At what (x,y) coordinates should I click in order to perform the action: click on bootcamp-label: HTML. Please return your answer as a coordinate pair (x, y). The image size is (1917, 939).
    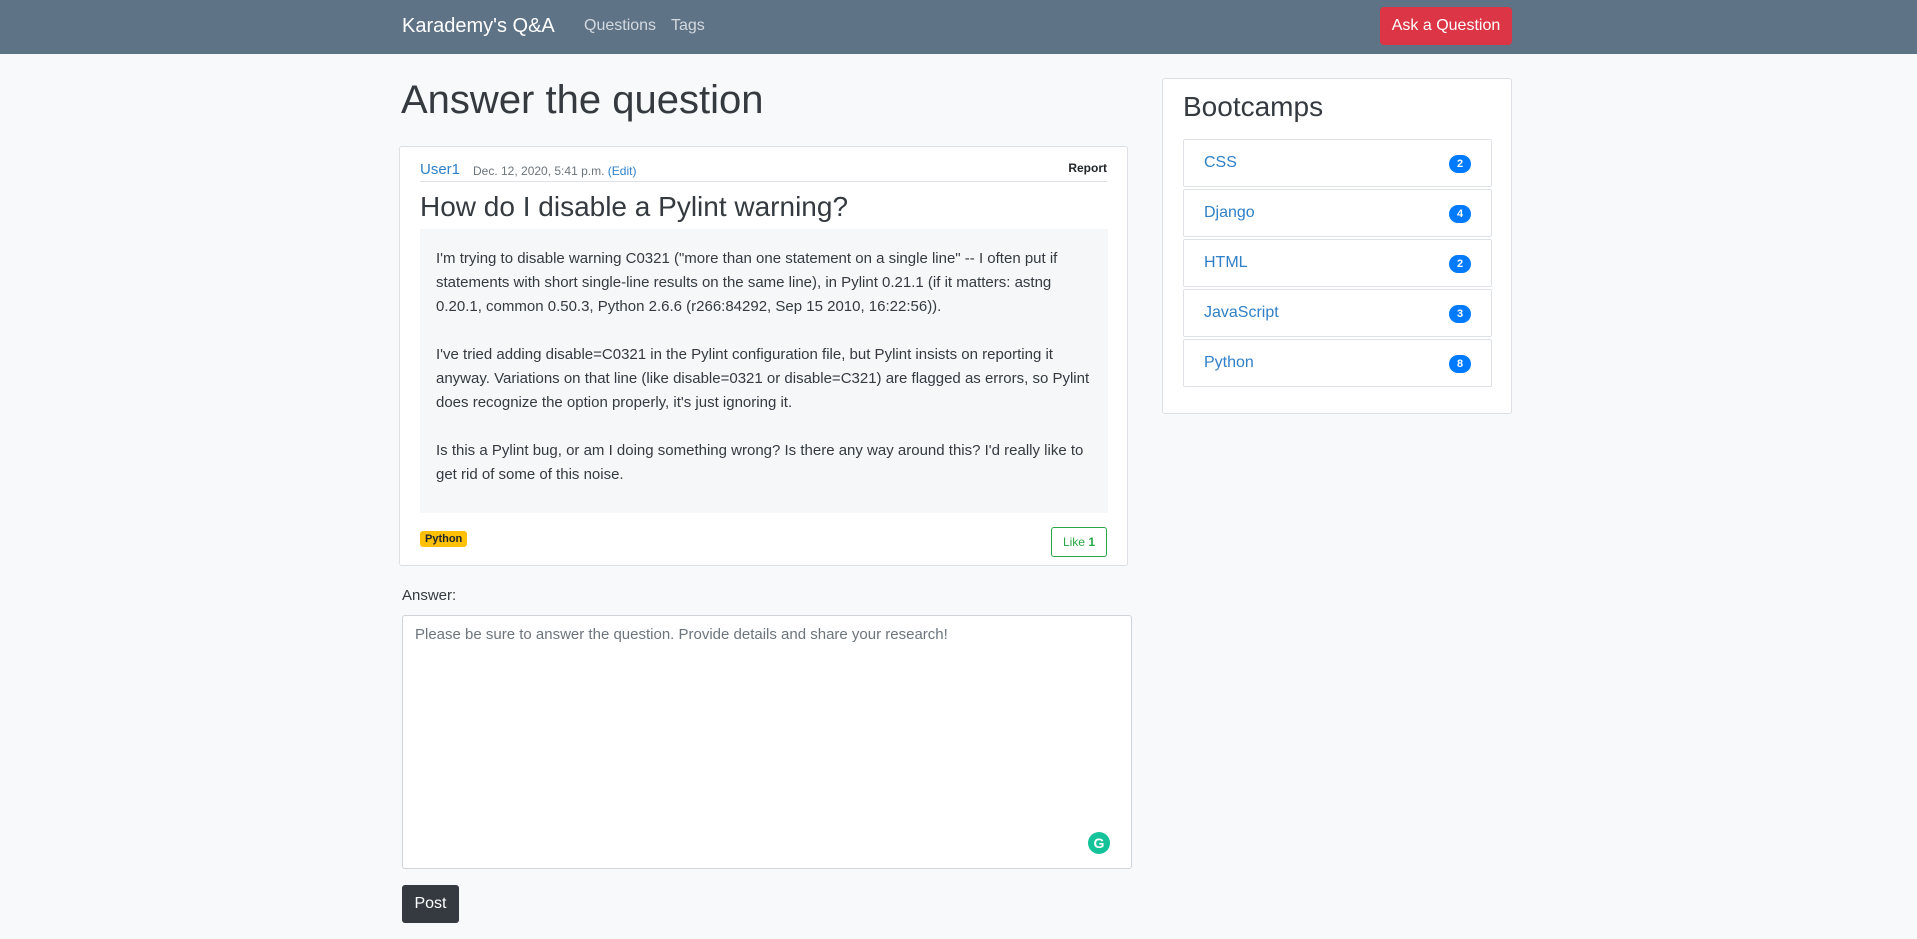
    Looking at the image, I should click on (1226, 262).